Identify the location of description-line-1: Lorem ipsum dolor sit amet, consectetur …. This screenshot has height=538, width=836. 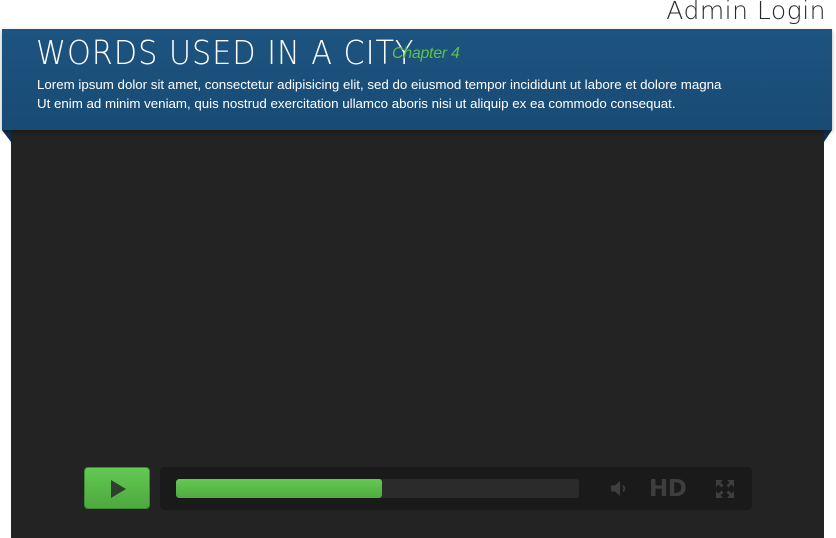
(379, 84).